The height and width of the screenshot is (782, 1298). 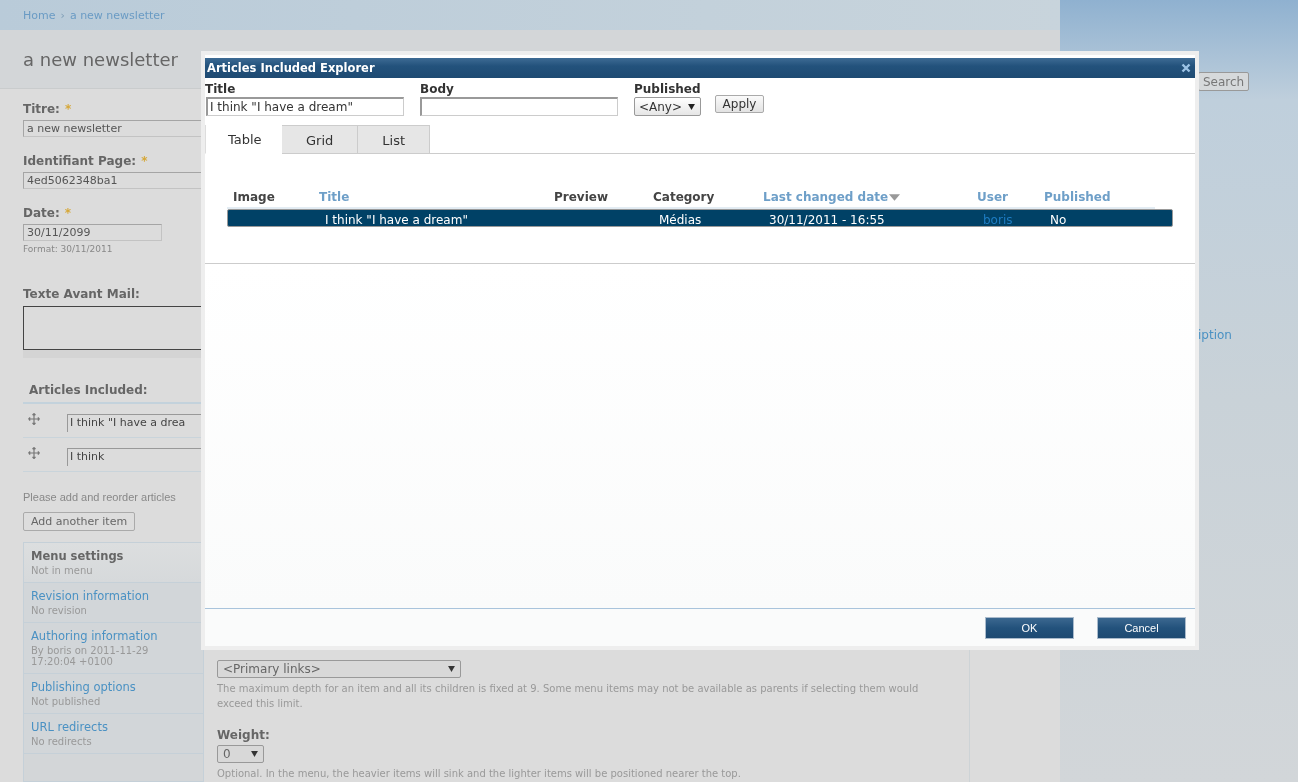 I want to click on apply-button: Apply, so click(x=739, y=104).